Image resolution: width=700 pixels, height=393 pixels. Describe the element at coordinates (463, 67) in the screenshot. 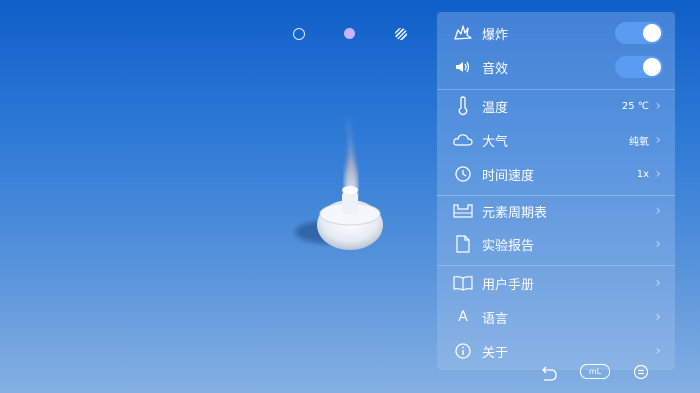

I see `speaker-icon` at that location.